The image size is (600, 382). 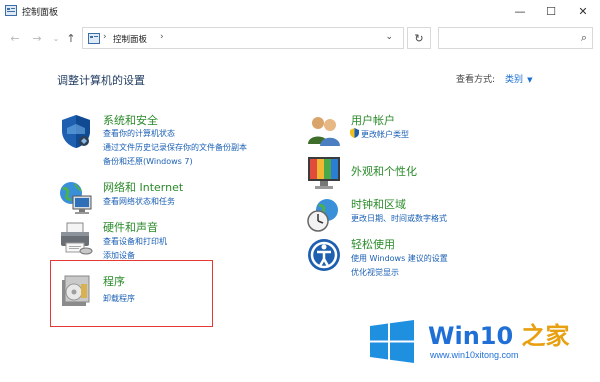 I want to click on category-title: 硬件和声音, so click(x=130, y=227).